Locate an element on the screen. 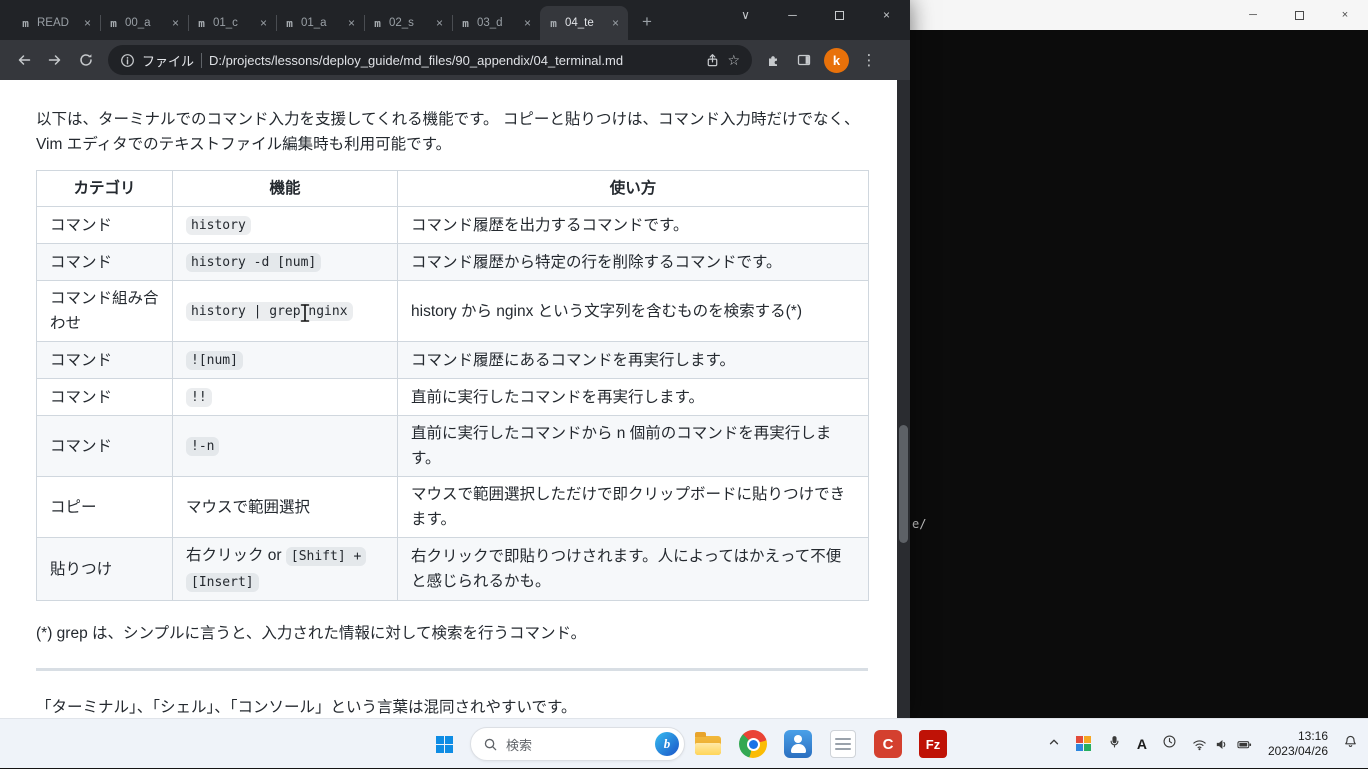 Image resolution: width=1368 pixels, height=769 pixels. address-divider is located at coordinates (202, 60).